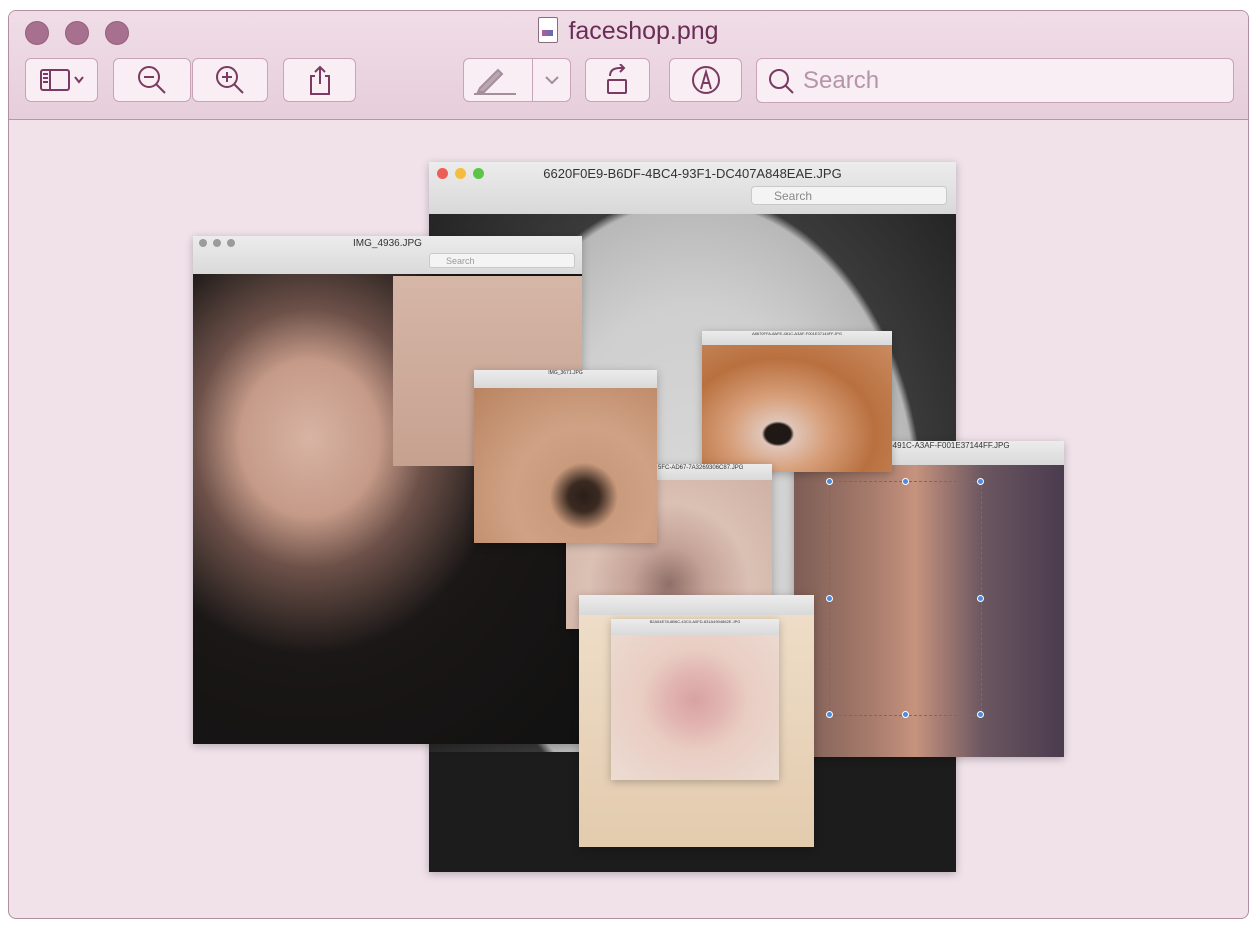  I want to click on title-bar: faceshop.png, so click(628, 65).